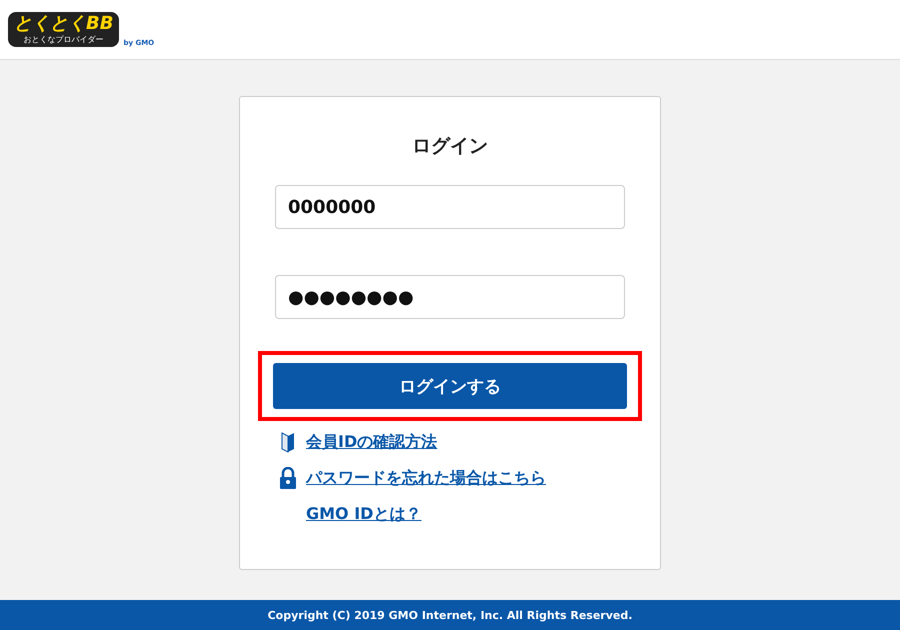 This screenshot has width=900, height=630. Describe the element at coordinates (426, 478) in the screenshot. I see `help-link: パスワードを忘れた場合はこちら` at that location.